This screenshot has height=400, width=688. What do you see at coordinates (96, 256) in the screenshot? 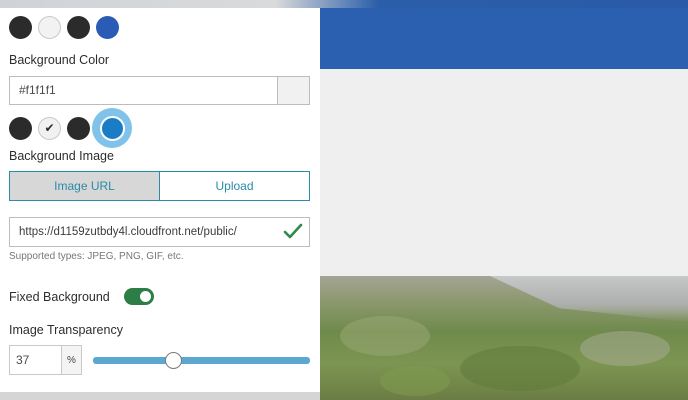
I see `supported-types-hint: Supported types: JPEG, PNG, GIF, etc.` at bounding box center [96, 256].